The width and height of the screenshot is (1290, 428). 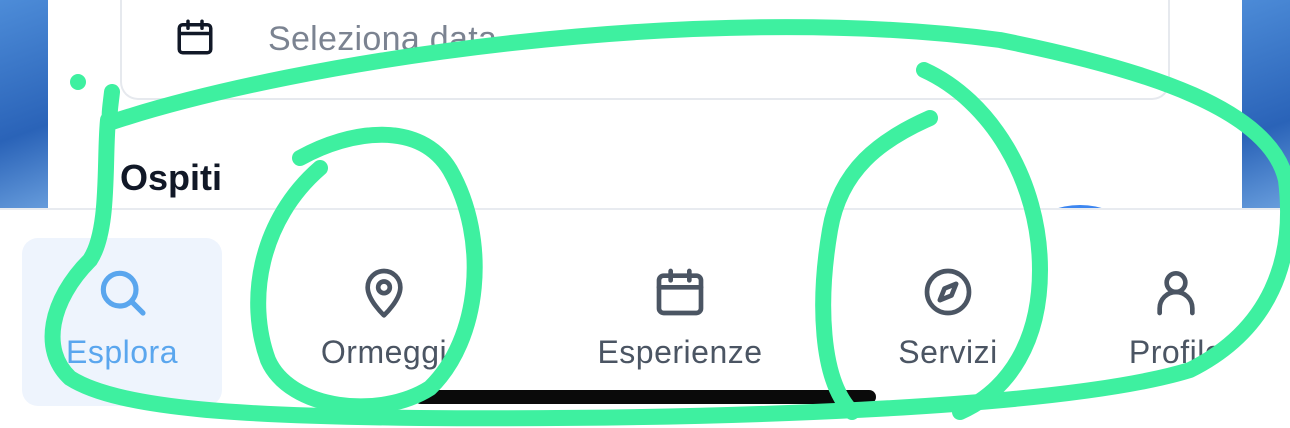 What do you see at coordinates (1176, 322) in the screenshot?
I see `tab-profilo: Profilo` at bounding box center [1176, 322].